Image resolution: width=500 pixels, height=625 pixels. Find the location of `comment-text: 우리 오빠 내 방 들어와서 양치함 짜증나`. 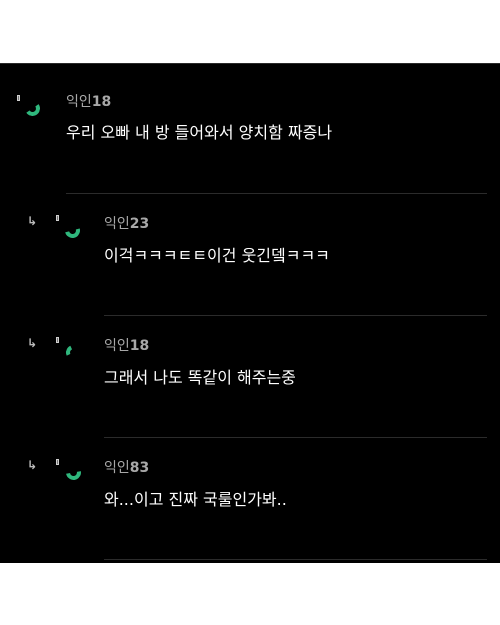

comment-text: 우리 오빠 내 방 들어와서 양치함 짜증나 is located at coordinates (199, 132).